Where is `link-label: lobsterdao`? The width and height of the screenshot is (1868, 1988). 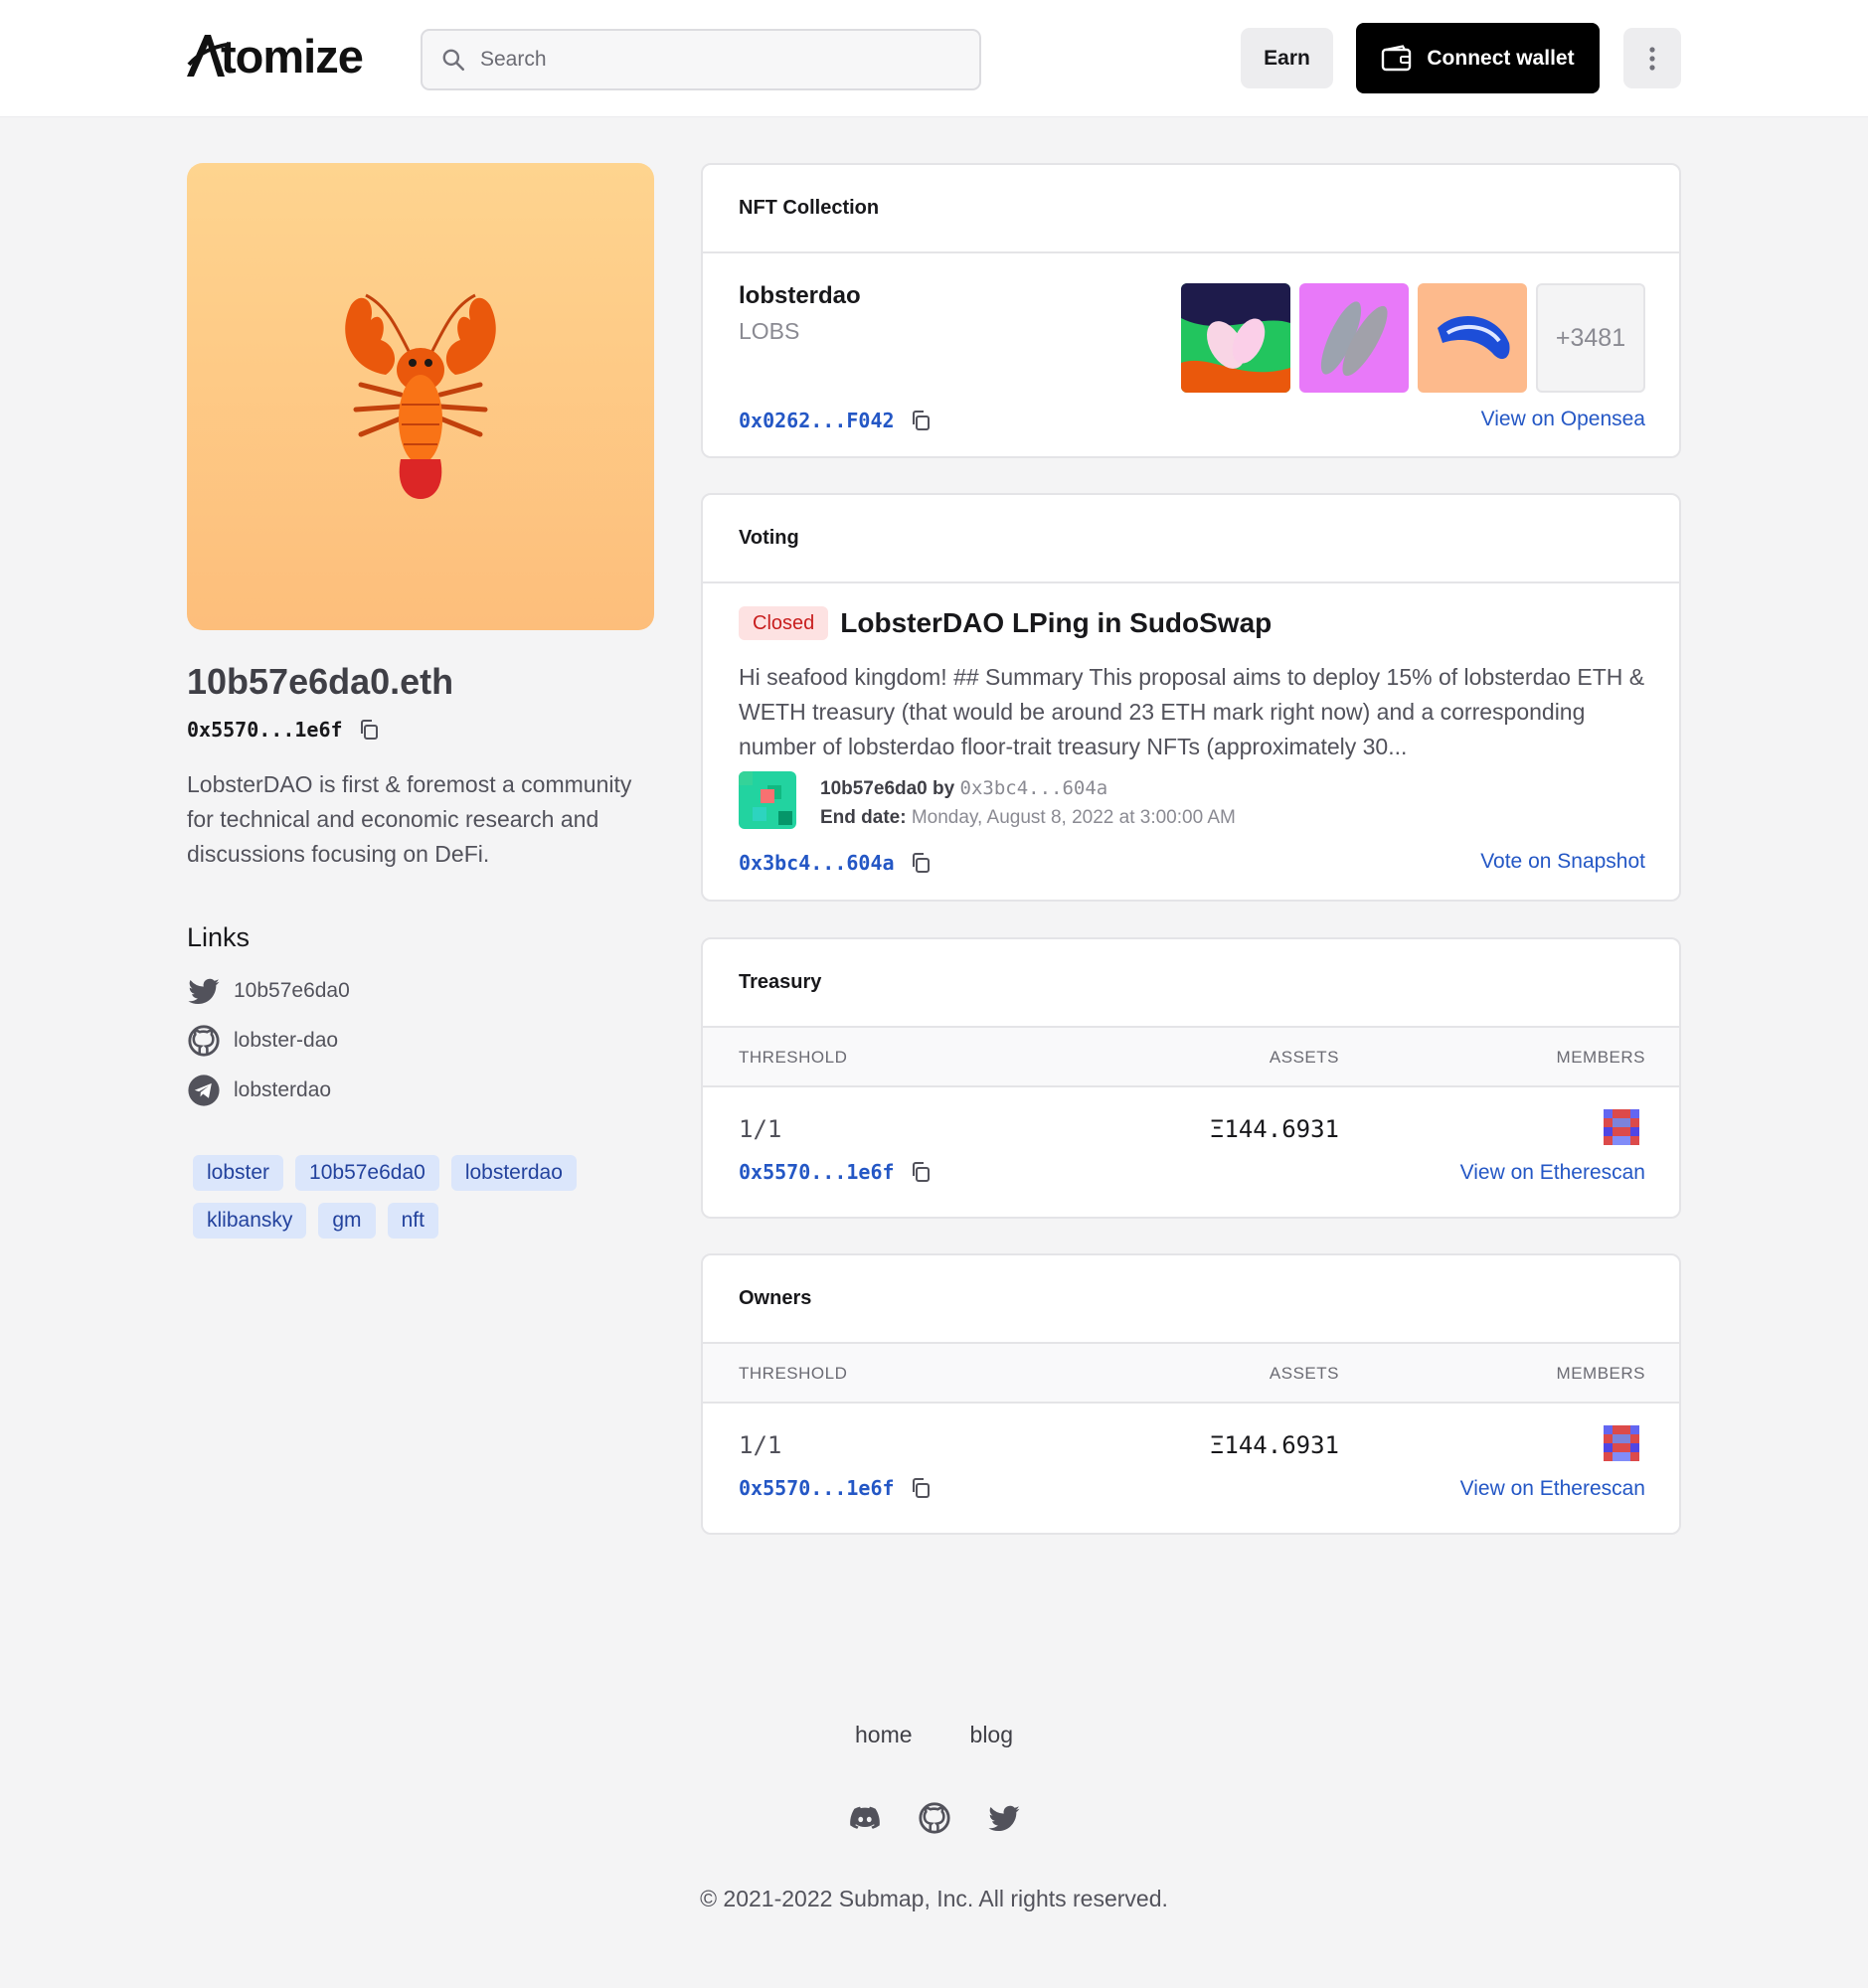
link-label: lobsterdao is located at coordinates (283, 1089).